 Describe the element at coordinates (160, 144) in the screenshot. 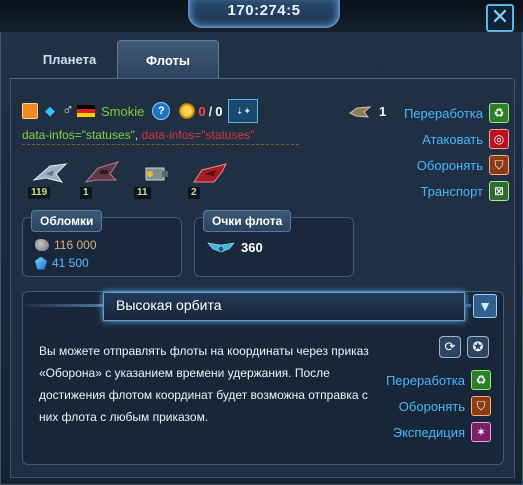

I see `status-underline` at that location.